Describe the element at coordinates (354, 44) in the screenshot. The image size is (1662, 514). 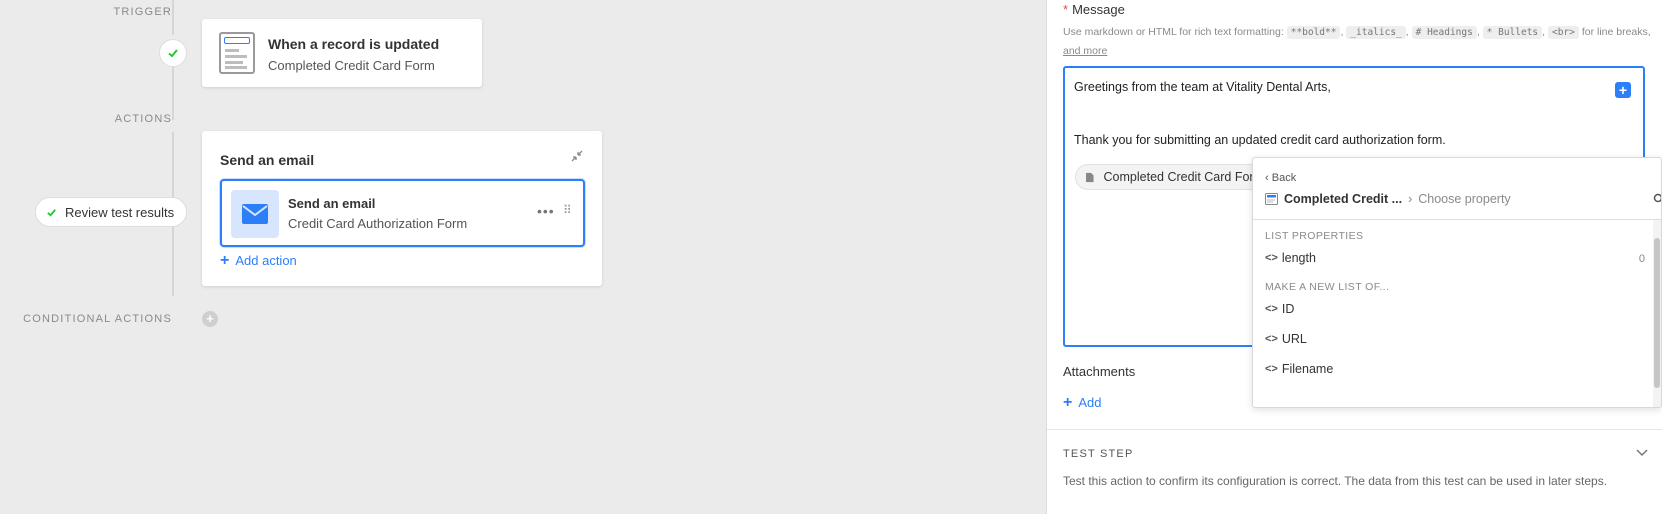
I see `trigger-title: When a record is updated` at that location.